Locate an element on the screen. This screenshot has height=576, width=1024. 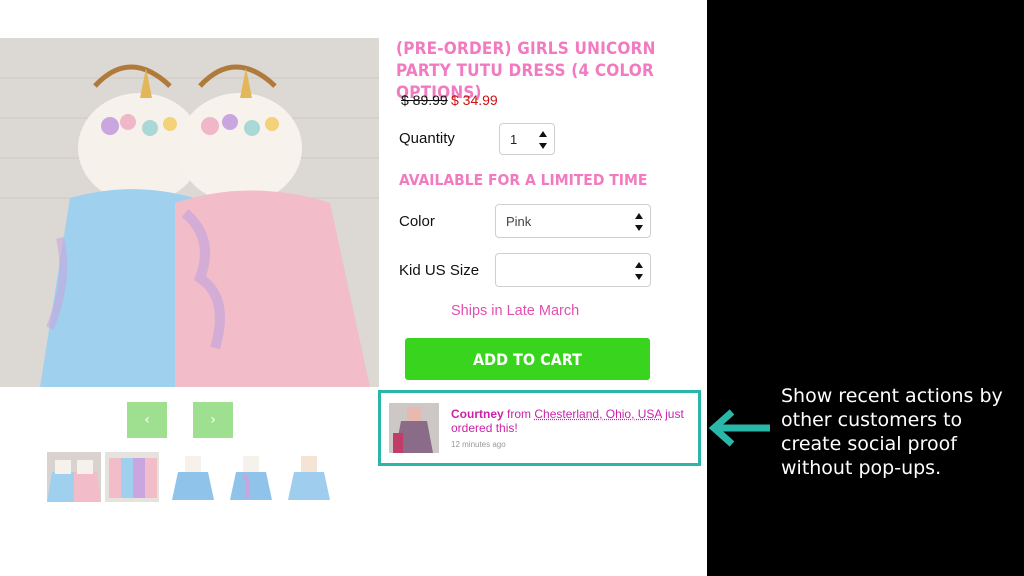
customer-location: Chesterland, Ohio, USA is located at coordinates (597, 414).